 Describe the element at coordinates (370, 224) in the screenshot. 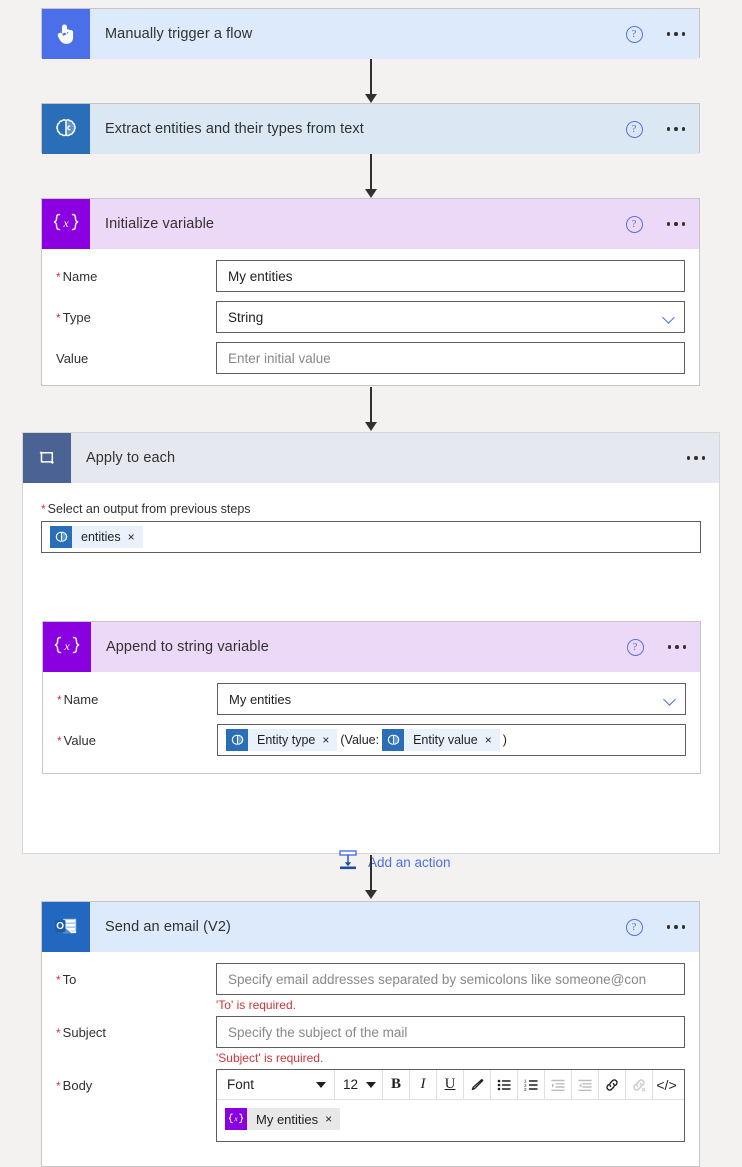

I see `card-header: x Initialize variable ?` at that location.